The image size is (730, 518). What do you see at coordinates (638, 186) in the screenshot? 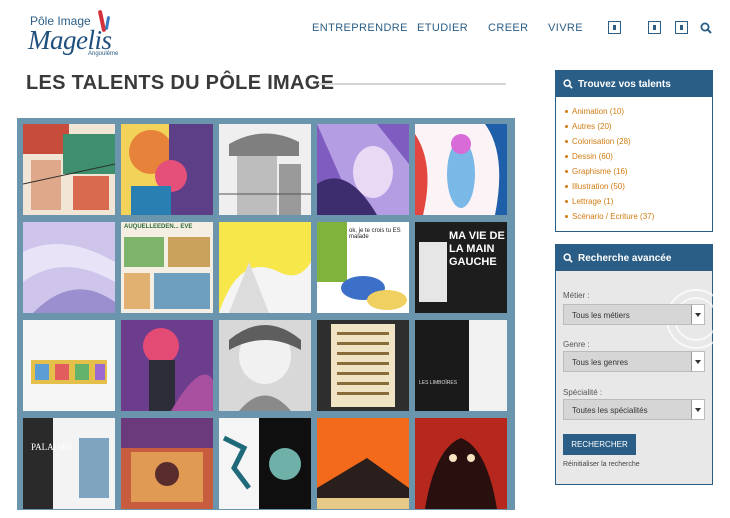
I see `talent-category-item: Illustration (50)` at bounding box center [638, 186].